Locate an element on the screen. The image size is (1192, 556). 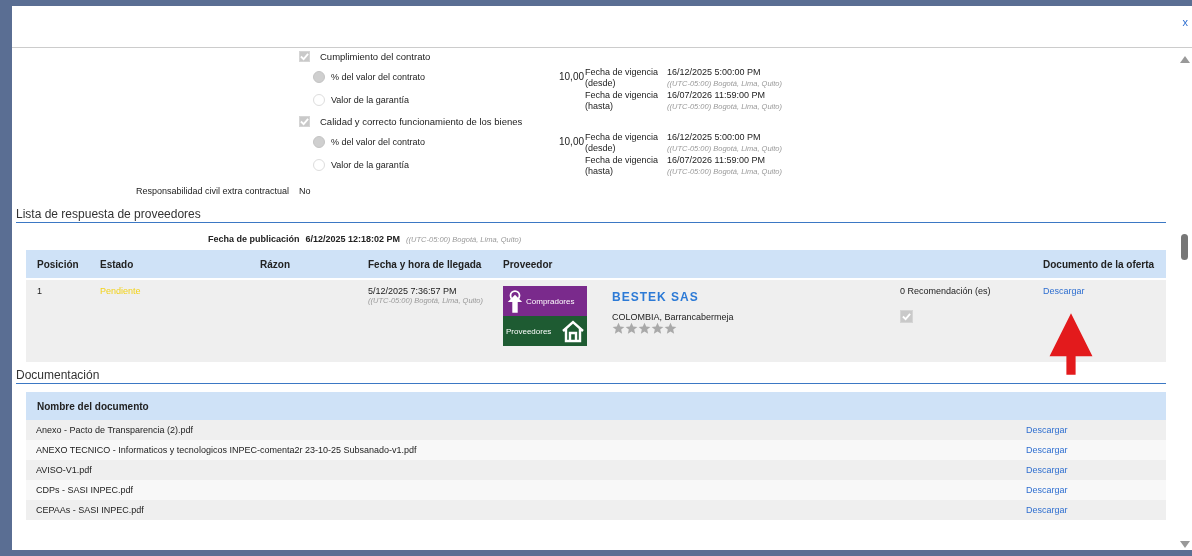
document-name: CEPAAs - SASI INPEC.pdf is located at coordinates (90, 510).